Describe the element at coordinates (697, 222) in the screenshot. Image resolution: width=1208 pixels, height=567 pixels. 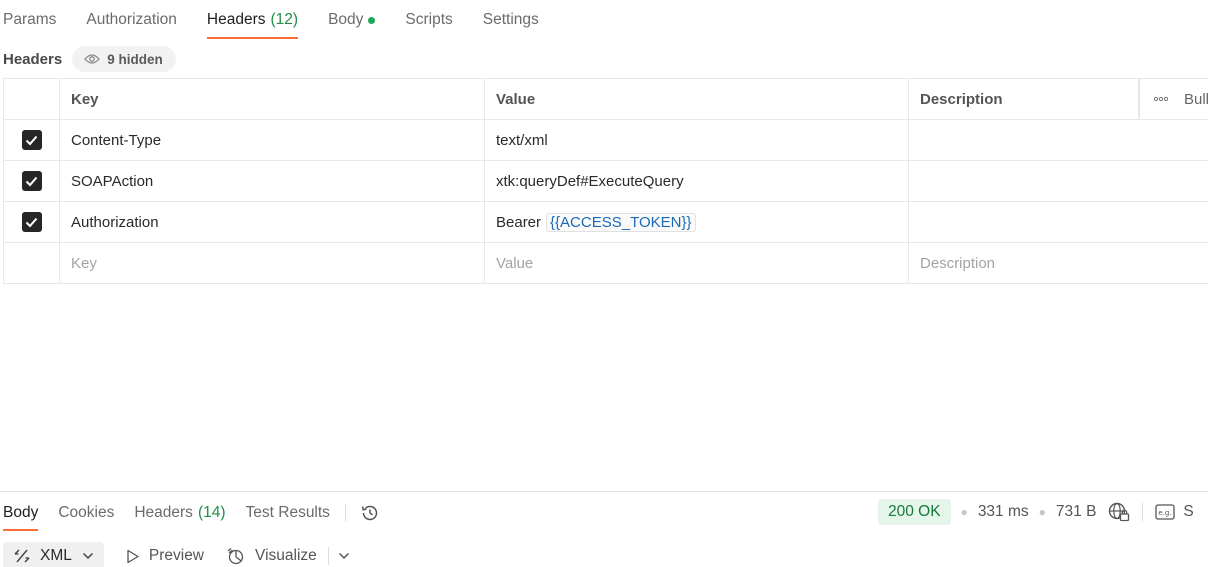
I see `value-cell: Bearer {{ACCESS_TOKEN}}` at that location.